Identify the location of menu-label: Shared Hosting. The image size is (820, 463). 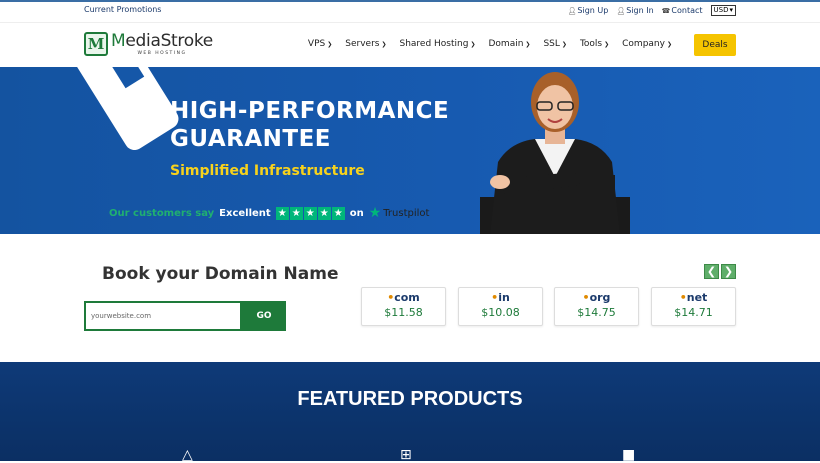
(434, 44).